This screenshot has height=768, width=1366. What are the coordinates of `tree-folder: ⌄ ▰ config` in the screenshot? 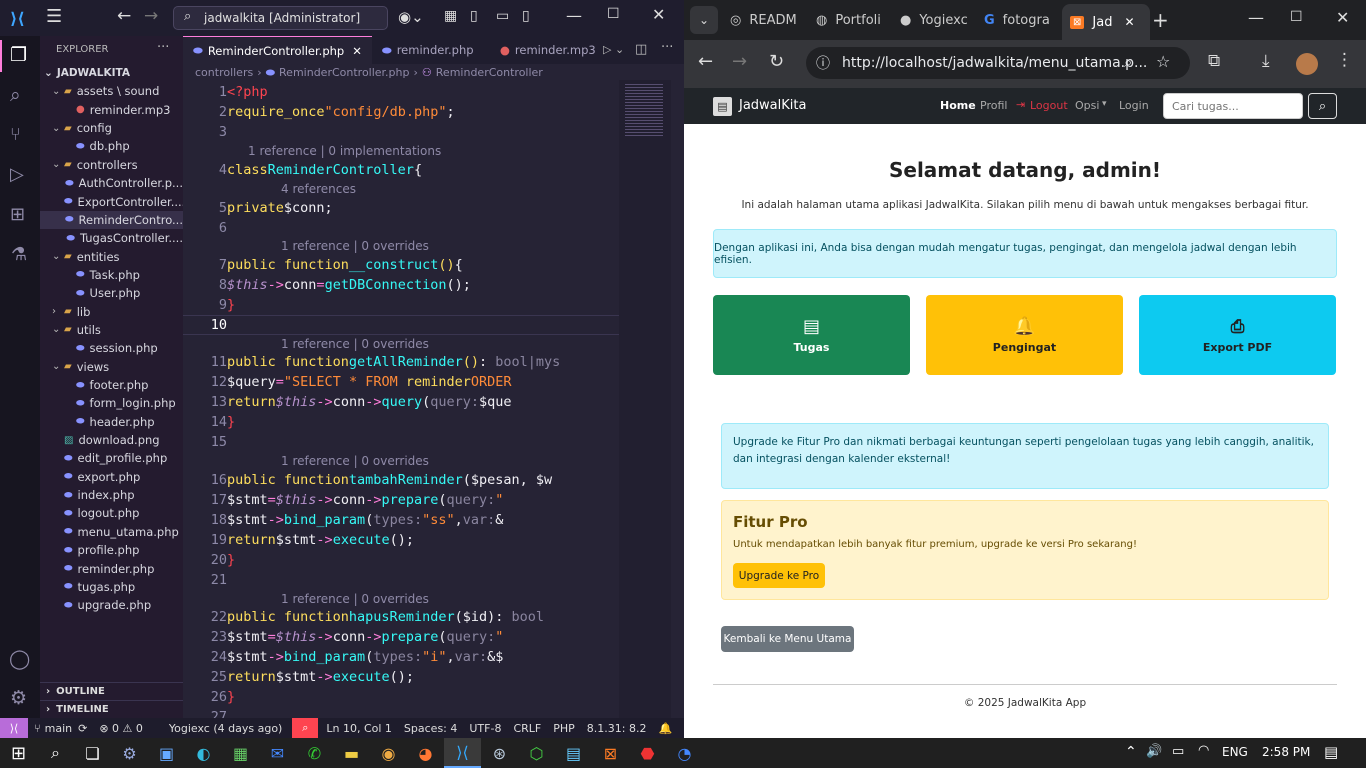 It's located at (111, 128).